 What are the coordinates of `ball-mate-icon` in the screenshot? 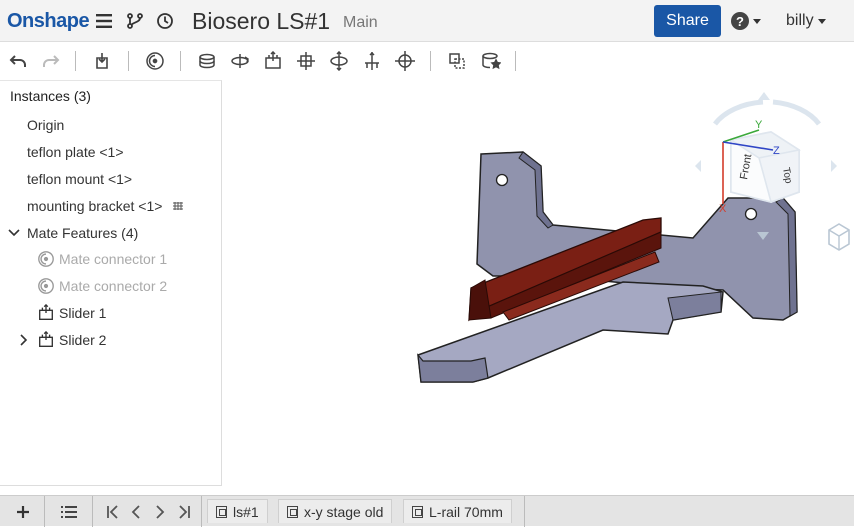 It's located at (405, 61).